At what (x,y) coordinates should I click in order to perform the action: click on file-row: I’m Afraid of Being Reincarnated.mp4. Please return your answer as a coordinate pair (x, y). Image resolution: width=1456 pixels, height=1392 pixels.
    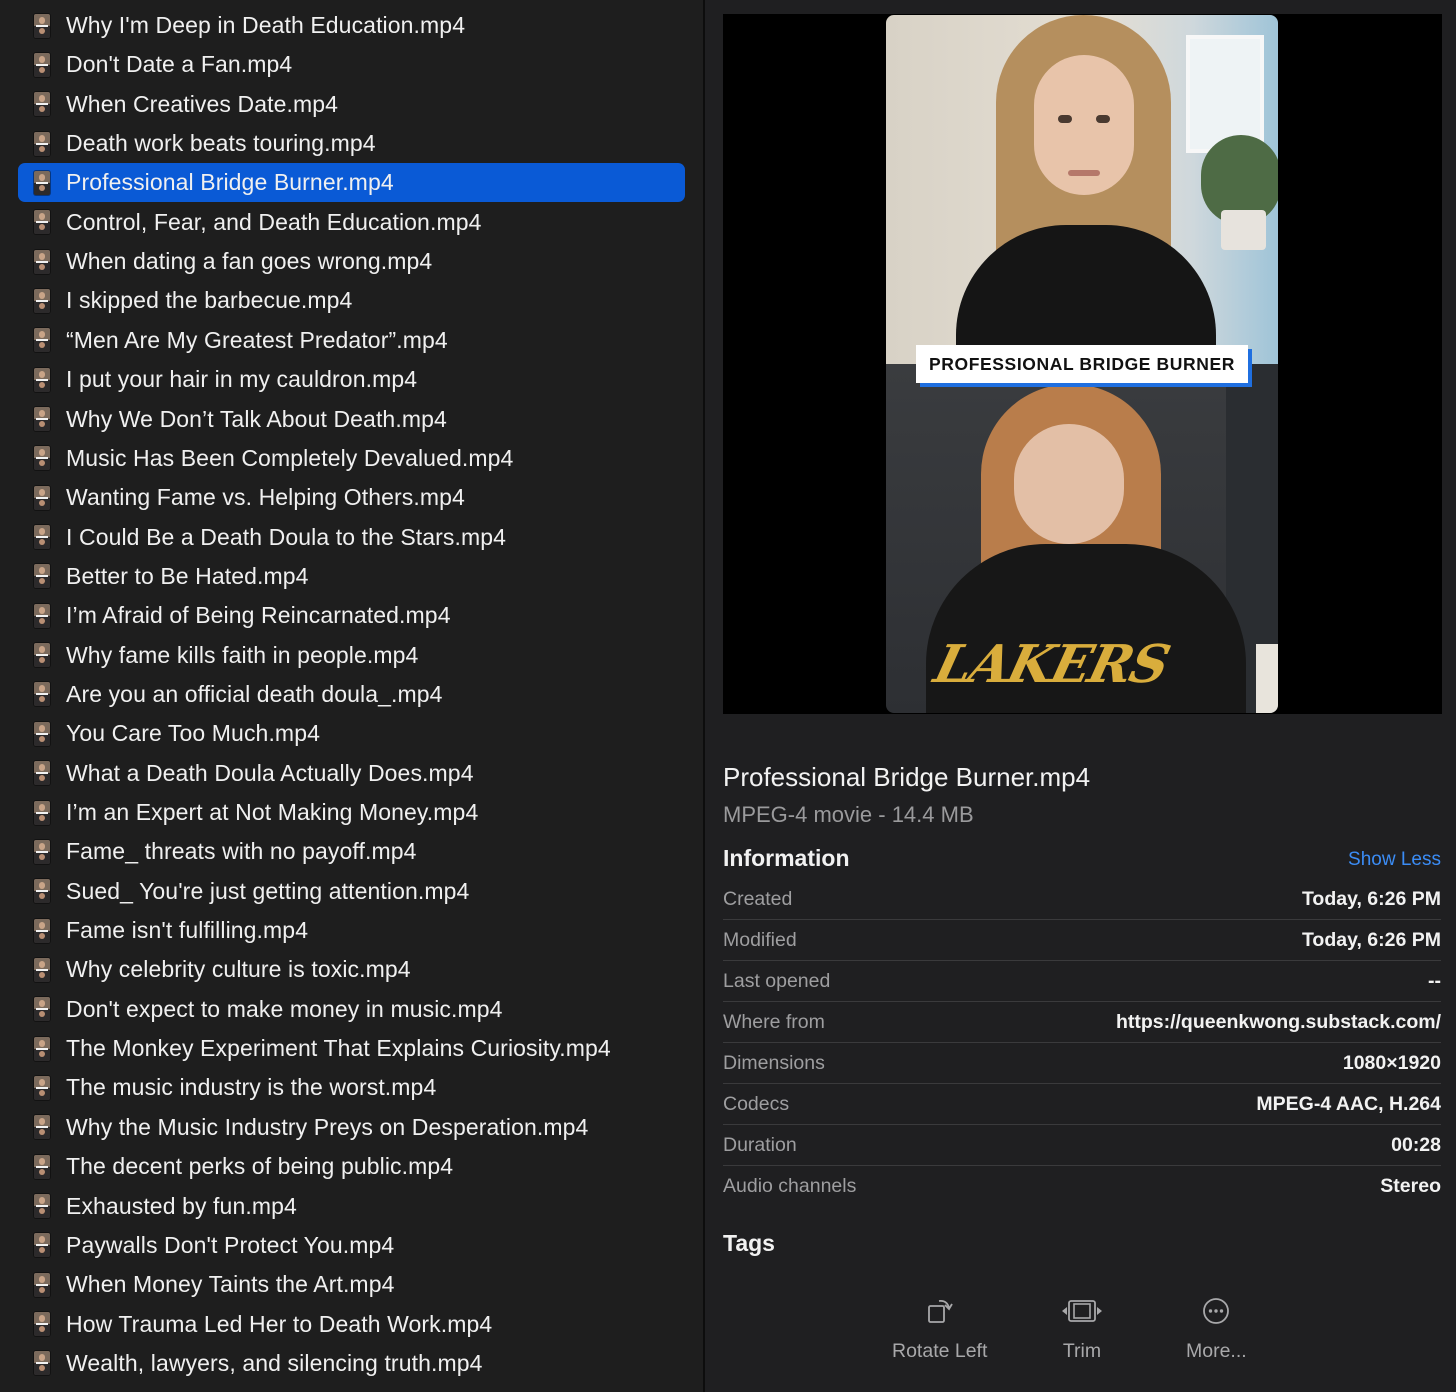
    Looking at the image, I should click on (351, 615).